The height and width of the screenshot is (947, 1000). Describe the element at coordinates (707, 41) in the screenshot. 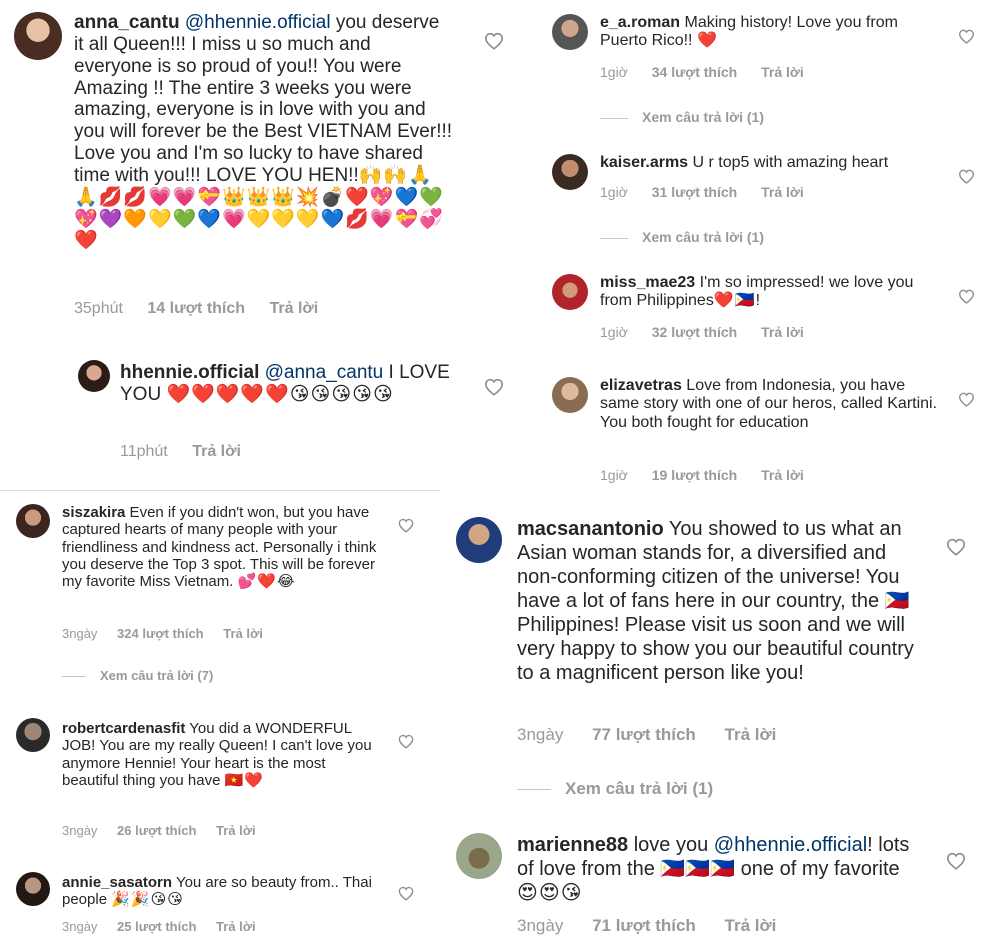

I see `comment-emoji: ❤️` at that location.